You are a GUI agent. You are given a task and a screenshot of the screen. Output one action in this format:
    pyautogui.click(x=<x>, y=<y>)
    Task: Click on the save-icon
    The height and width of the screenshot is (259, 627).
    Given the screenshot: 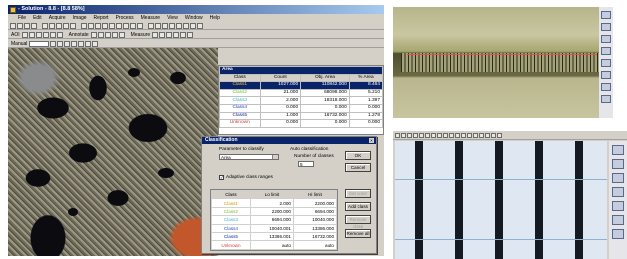 What is the action you would take?
    pyautogui.click(x=27, y=25)
    